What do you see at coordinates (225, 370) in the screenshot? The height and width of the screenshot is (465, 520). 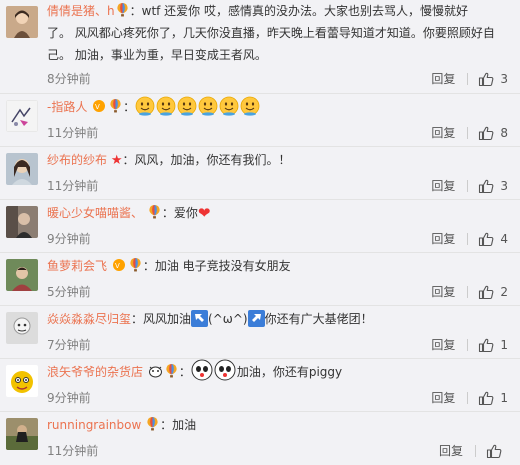 I see `panda-face-icon` at bounding box center [225, 370].